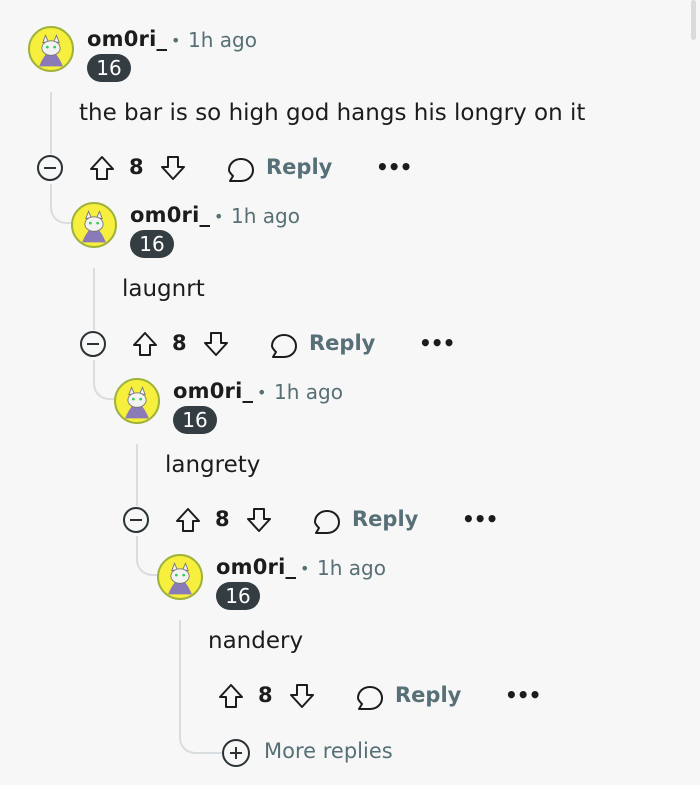 The width and height of the screenshot is (700, 785). Describe the element at coordinates (693, 20) in the screenshot. I see `scrollbar` at that location.